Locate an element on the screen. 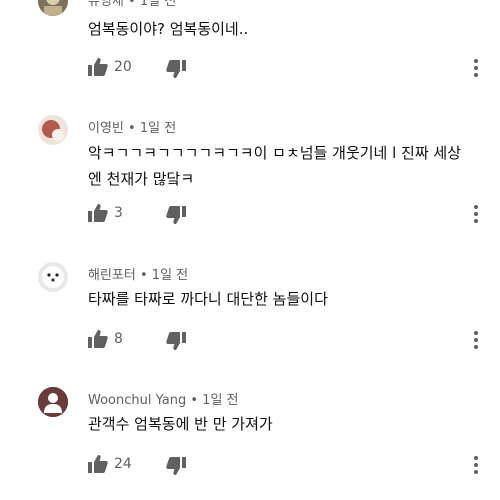 The image size is (500, 500). author-name: Woonchul Yang is located at coordinates (137, 400).